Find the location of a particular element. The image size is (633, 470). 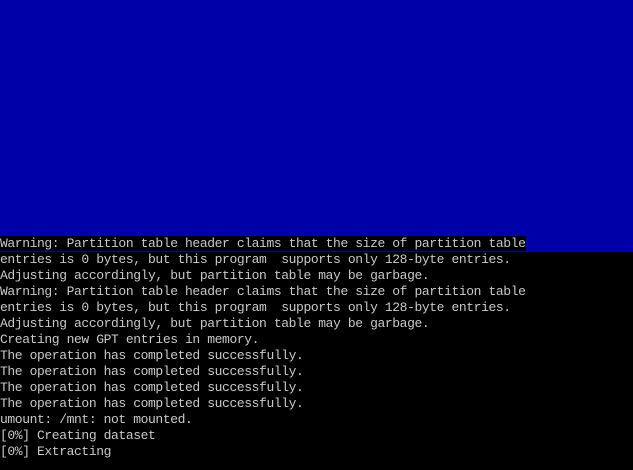

console-line: umount: /mnt: not mounted. is located at coordinates (316, 420).